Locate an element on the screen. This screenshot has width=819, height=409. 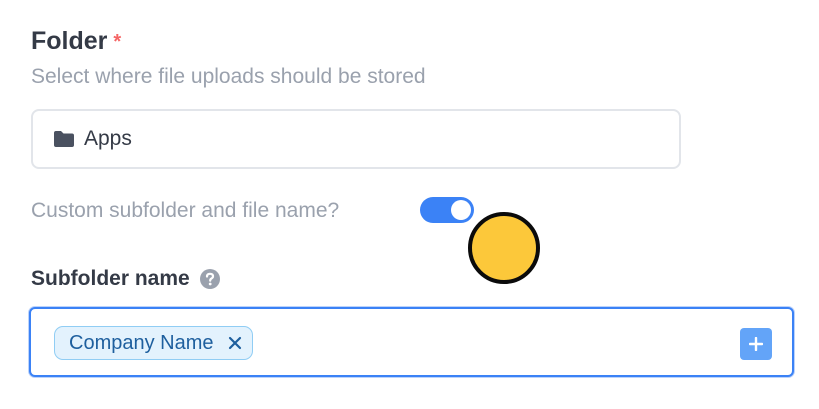
plus-icon is located at coordinates (756, 344).